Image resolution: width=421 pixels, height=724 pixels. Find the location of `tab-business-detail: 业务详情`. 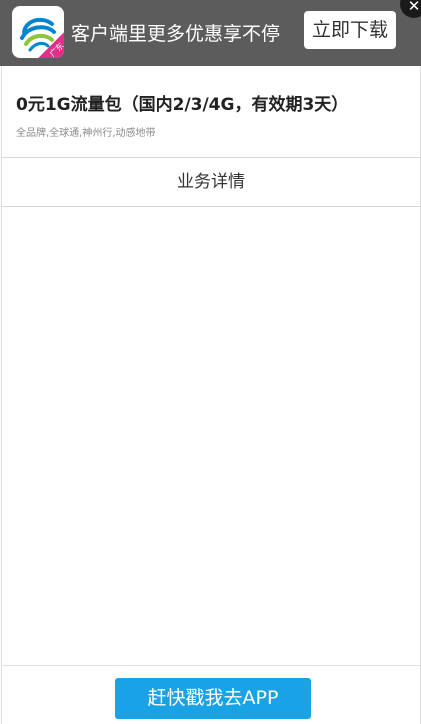

tab-business-detail: 业务详情 is located at coordinates (211, 182).